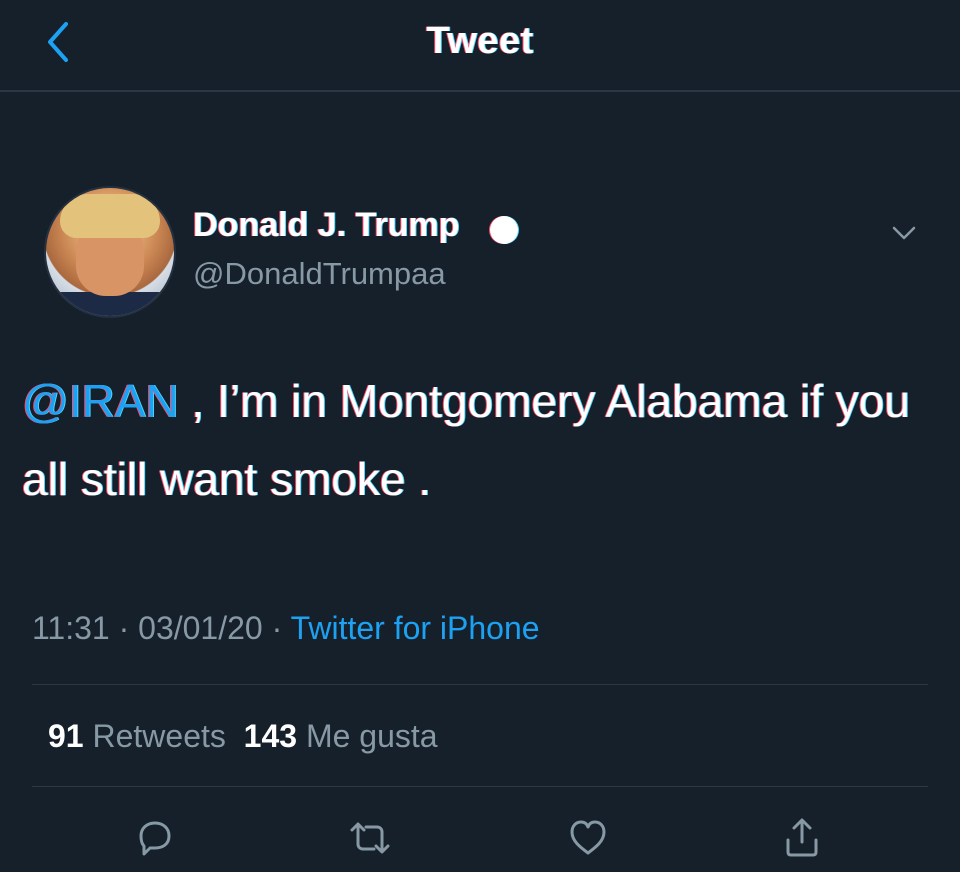 The height and width of the screenshot is (872, 960). What do you see at coordinates (480, 41) in the screenshot?
I see `page-title: Tweet` at bounding box center [480, 41].